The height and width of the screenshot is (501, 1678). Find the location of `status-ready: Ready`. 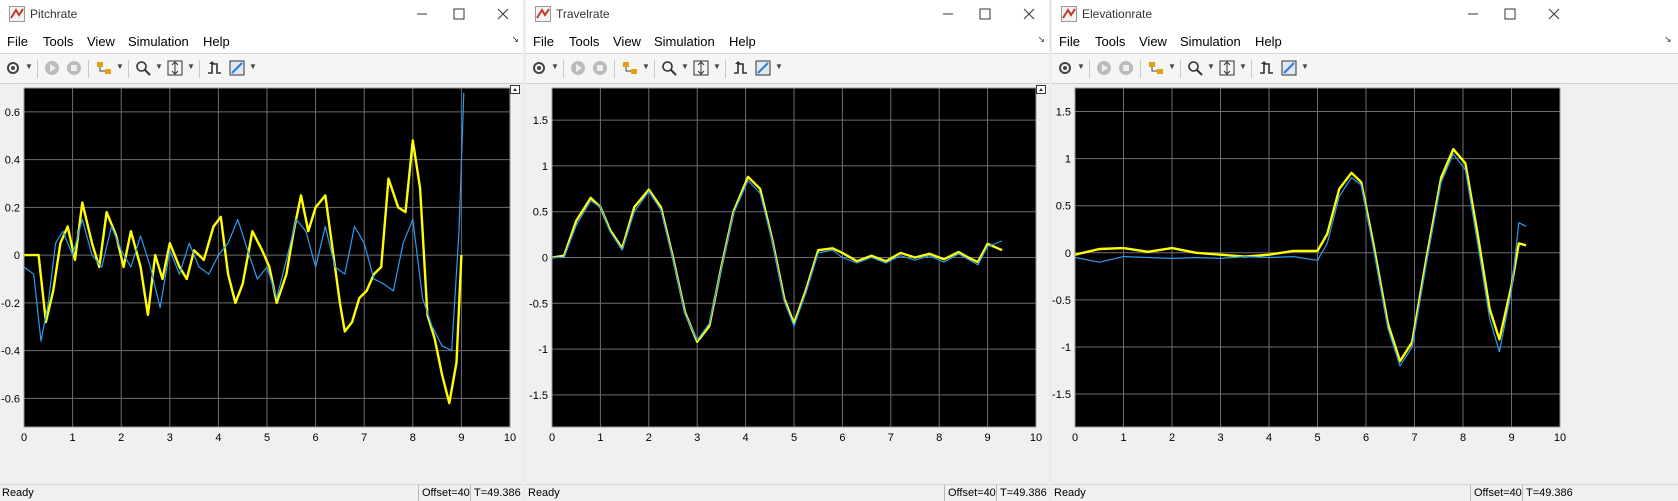

status-ready: Ready is located at coordinates (1070, 493).